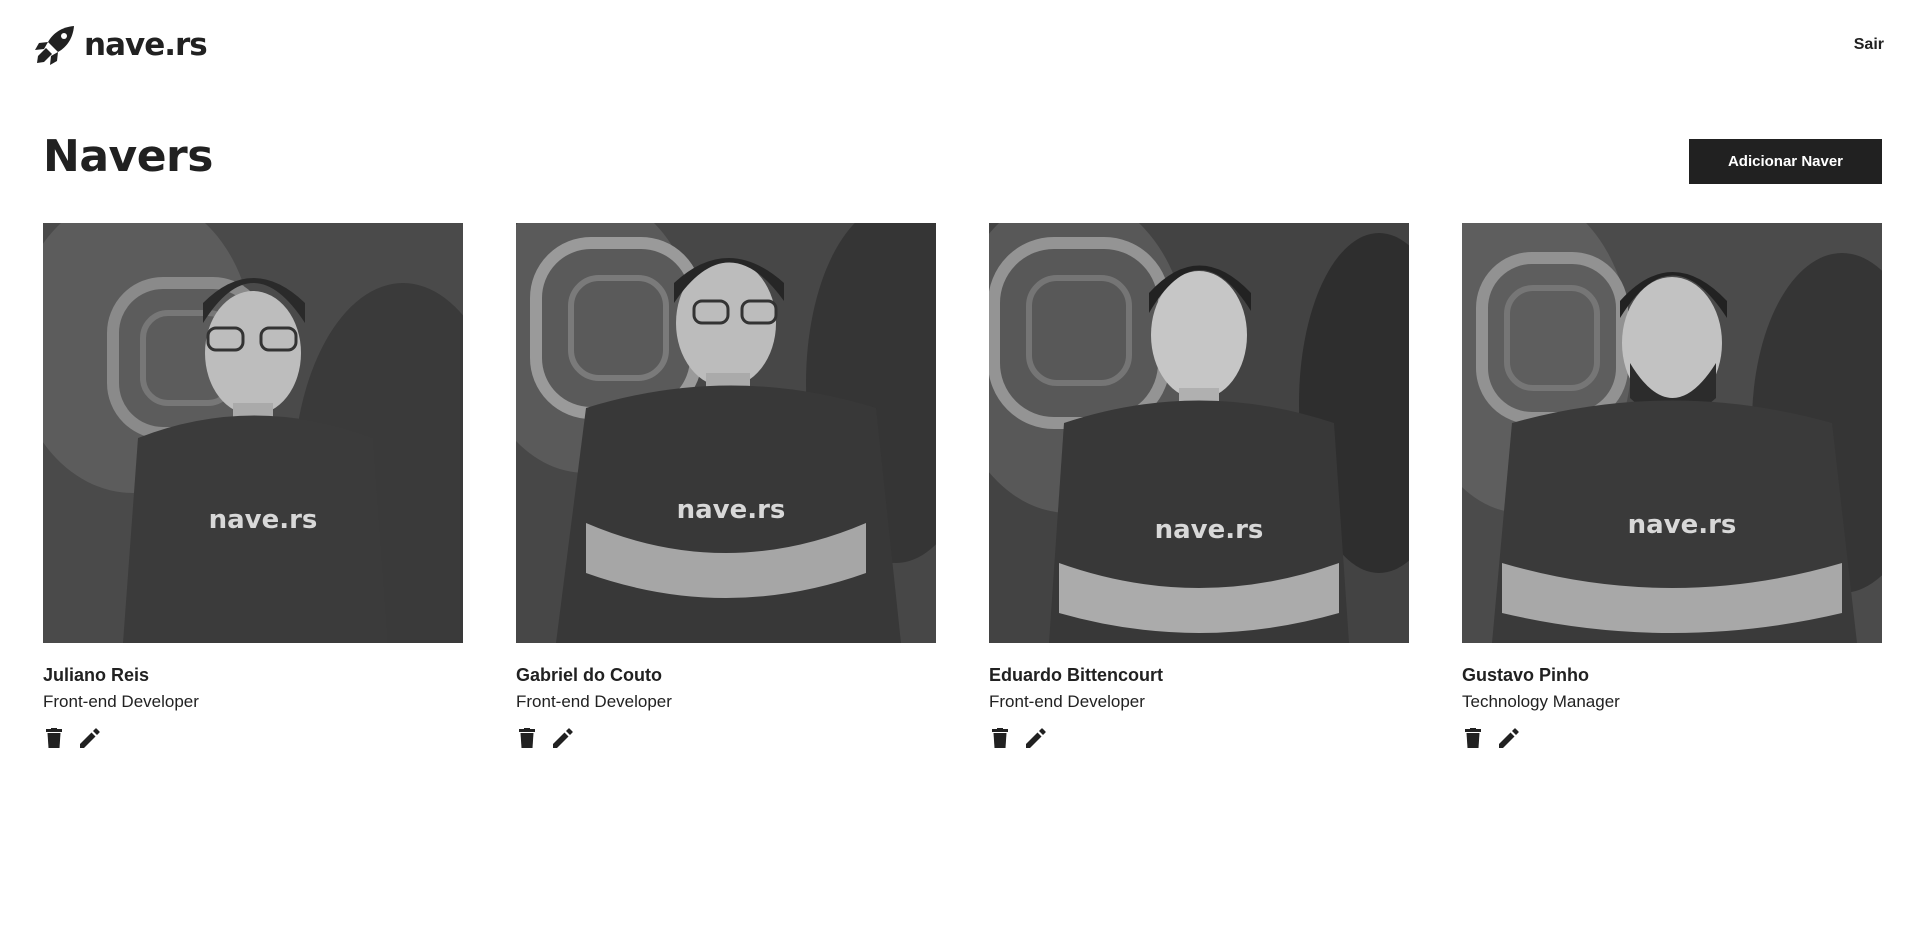 The image size is (1919, 929). Describe the element at coordinates (1785, 161) in the screenshot. I see `add-naver-button: Adicionar Naver` at that location.